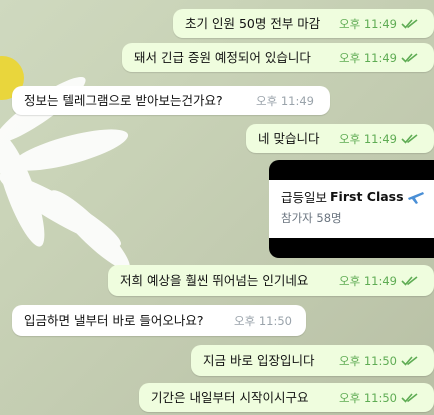  I want to click on message-text: 저희 예상을 훨씬 뛰어넘는 인기네요, so click(214, 280).